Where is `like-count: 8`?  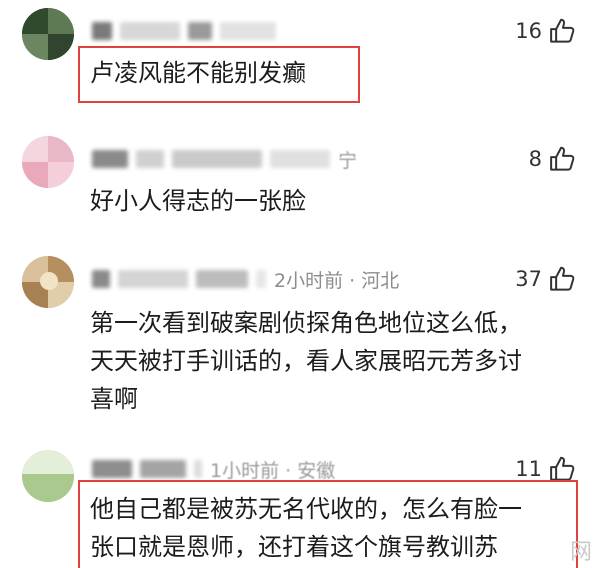
like-count: 8 is located at coordinates (535, 159).